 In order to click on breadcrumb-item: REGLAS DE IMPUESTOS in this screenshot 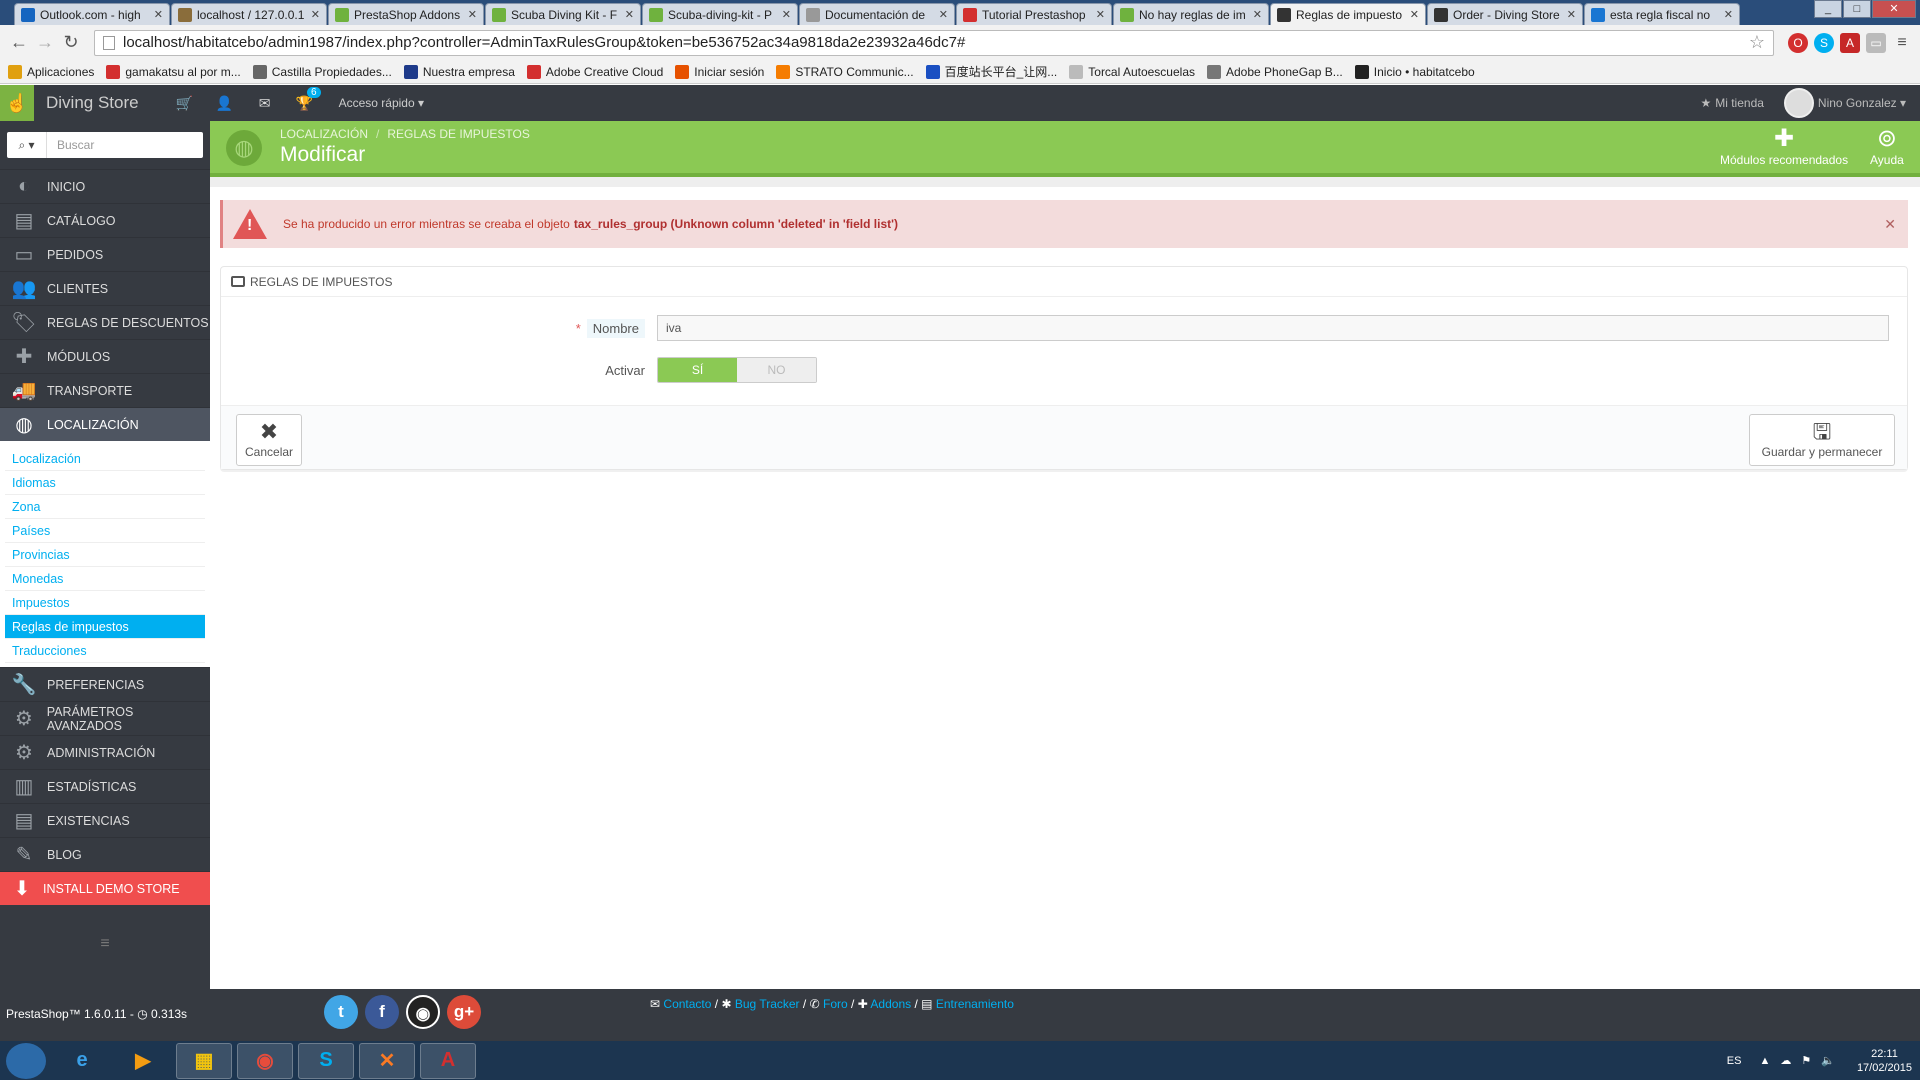, I will do `click(458, 134)`.